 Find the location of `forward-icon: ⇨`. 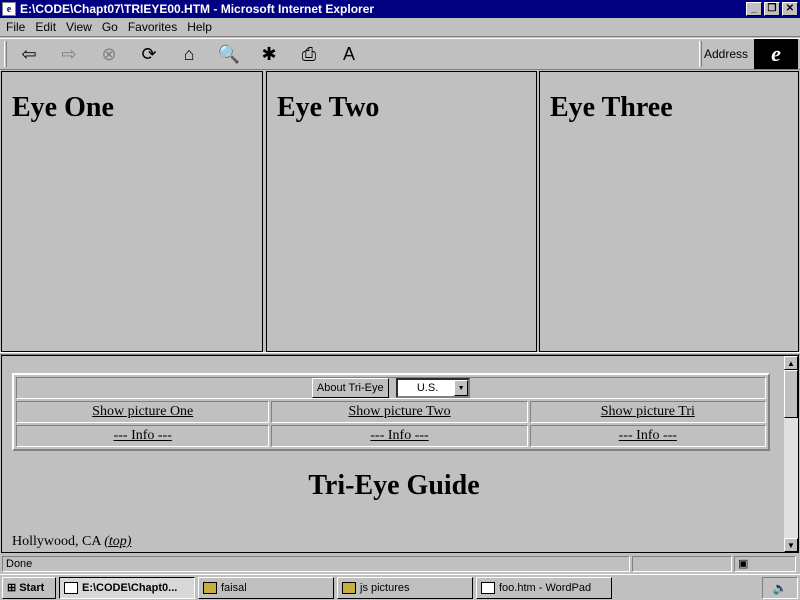

forward-icon: ⇨ is located at coordinates (69, 54).